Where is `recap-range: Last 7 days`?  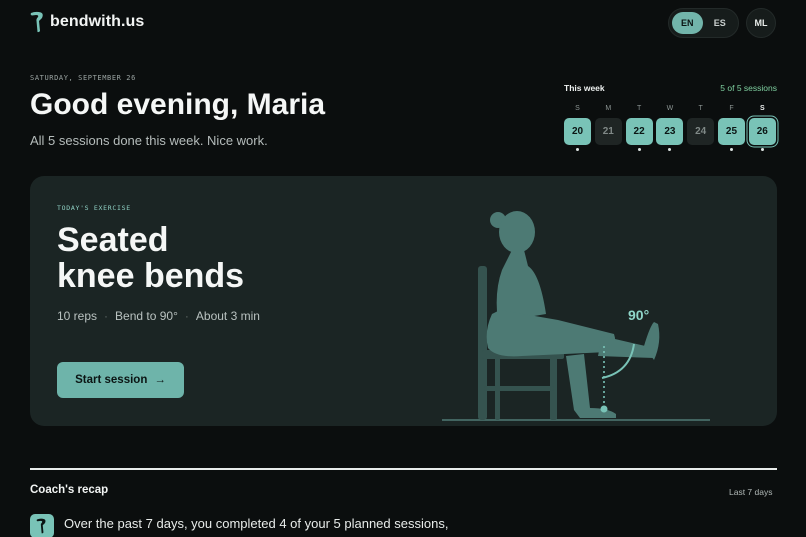
recap-range: Last 7 days is located at coordinates (751, 492).